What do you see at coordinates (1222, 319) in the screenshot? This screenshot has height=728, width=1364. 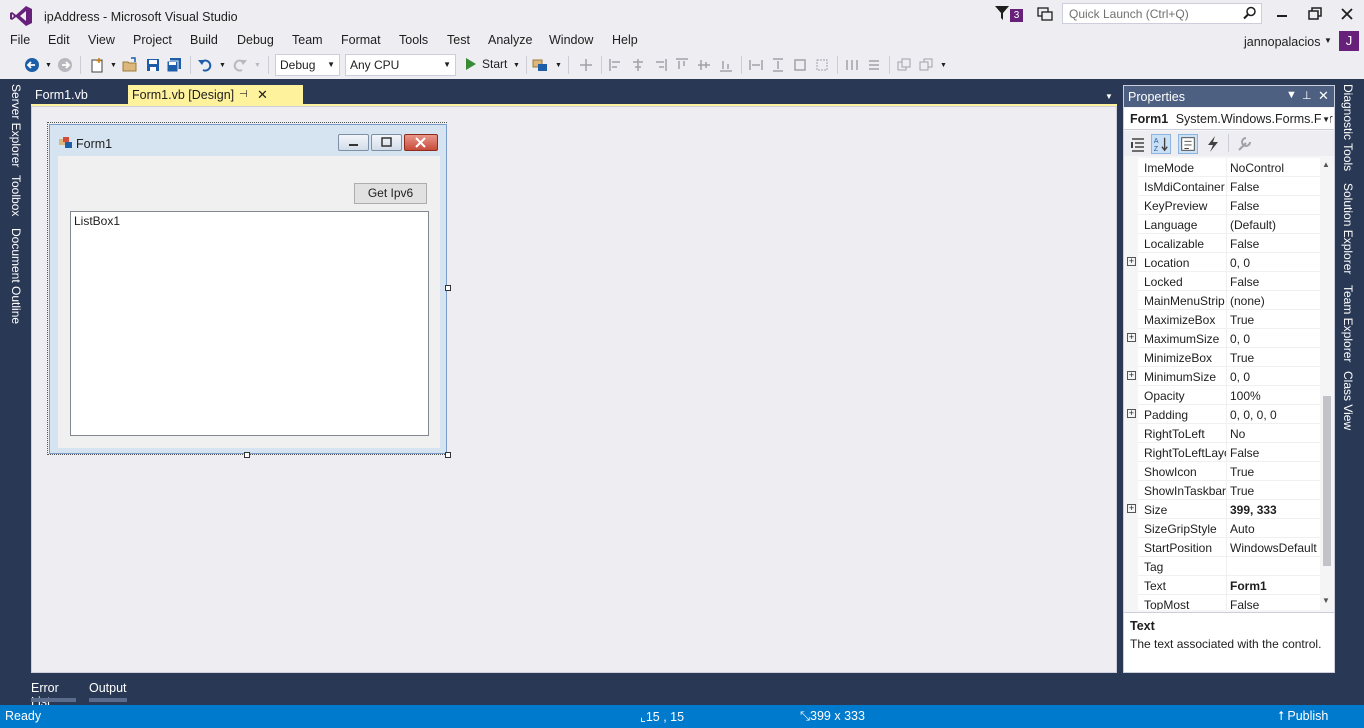 I see `property-row: MaximizeBox True` at bounding box center [1222, 319].